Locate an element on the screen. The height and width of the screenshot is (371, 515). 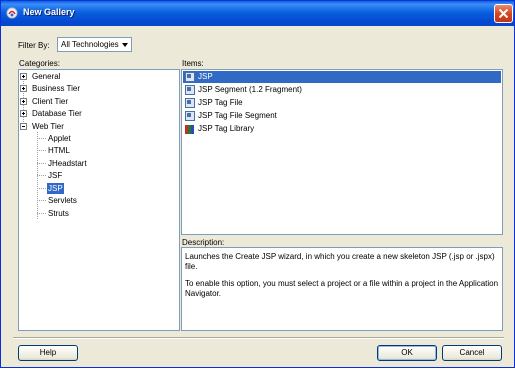
category-label: General is located at coordinates (46, 76).